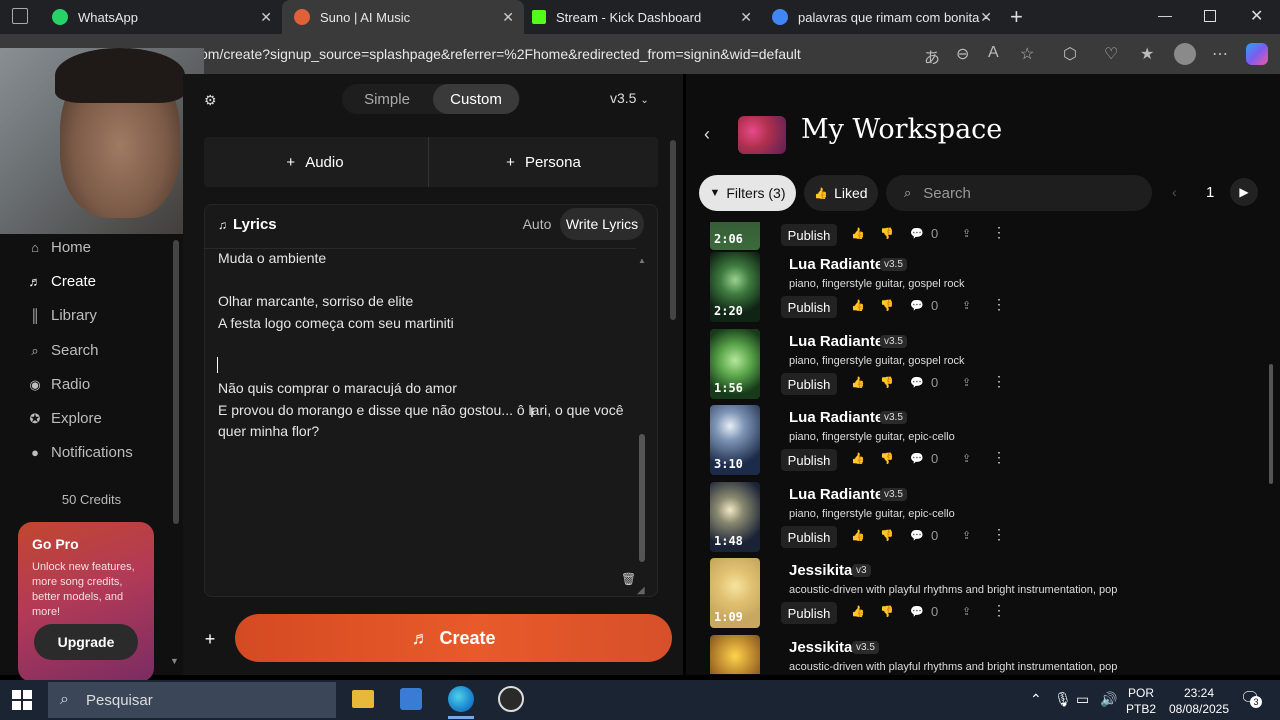 This screenshot has height=720, width=1280. Describe the element at coordinates (932, 56) in the screenshot. I see `read-aloud-icon: あ` at that location.